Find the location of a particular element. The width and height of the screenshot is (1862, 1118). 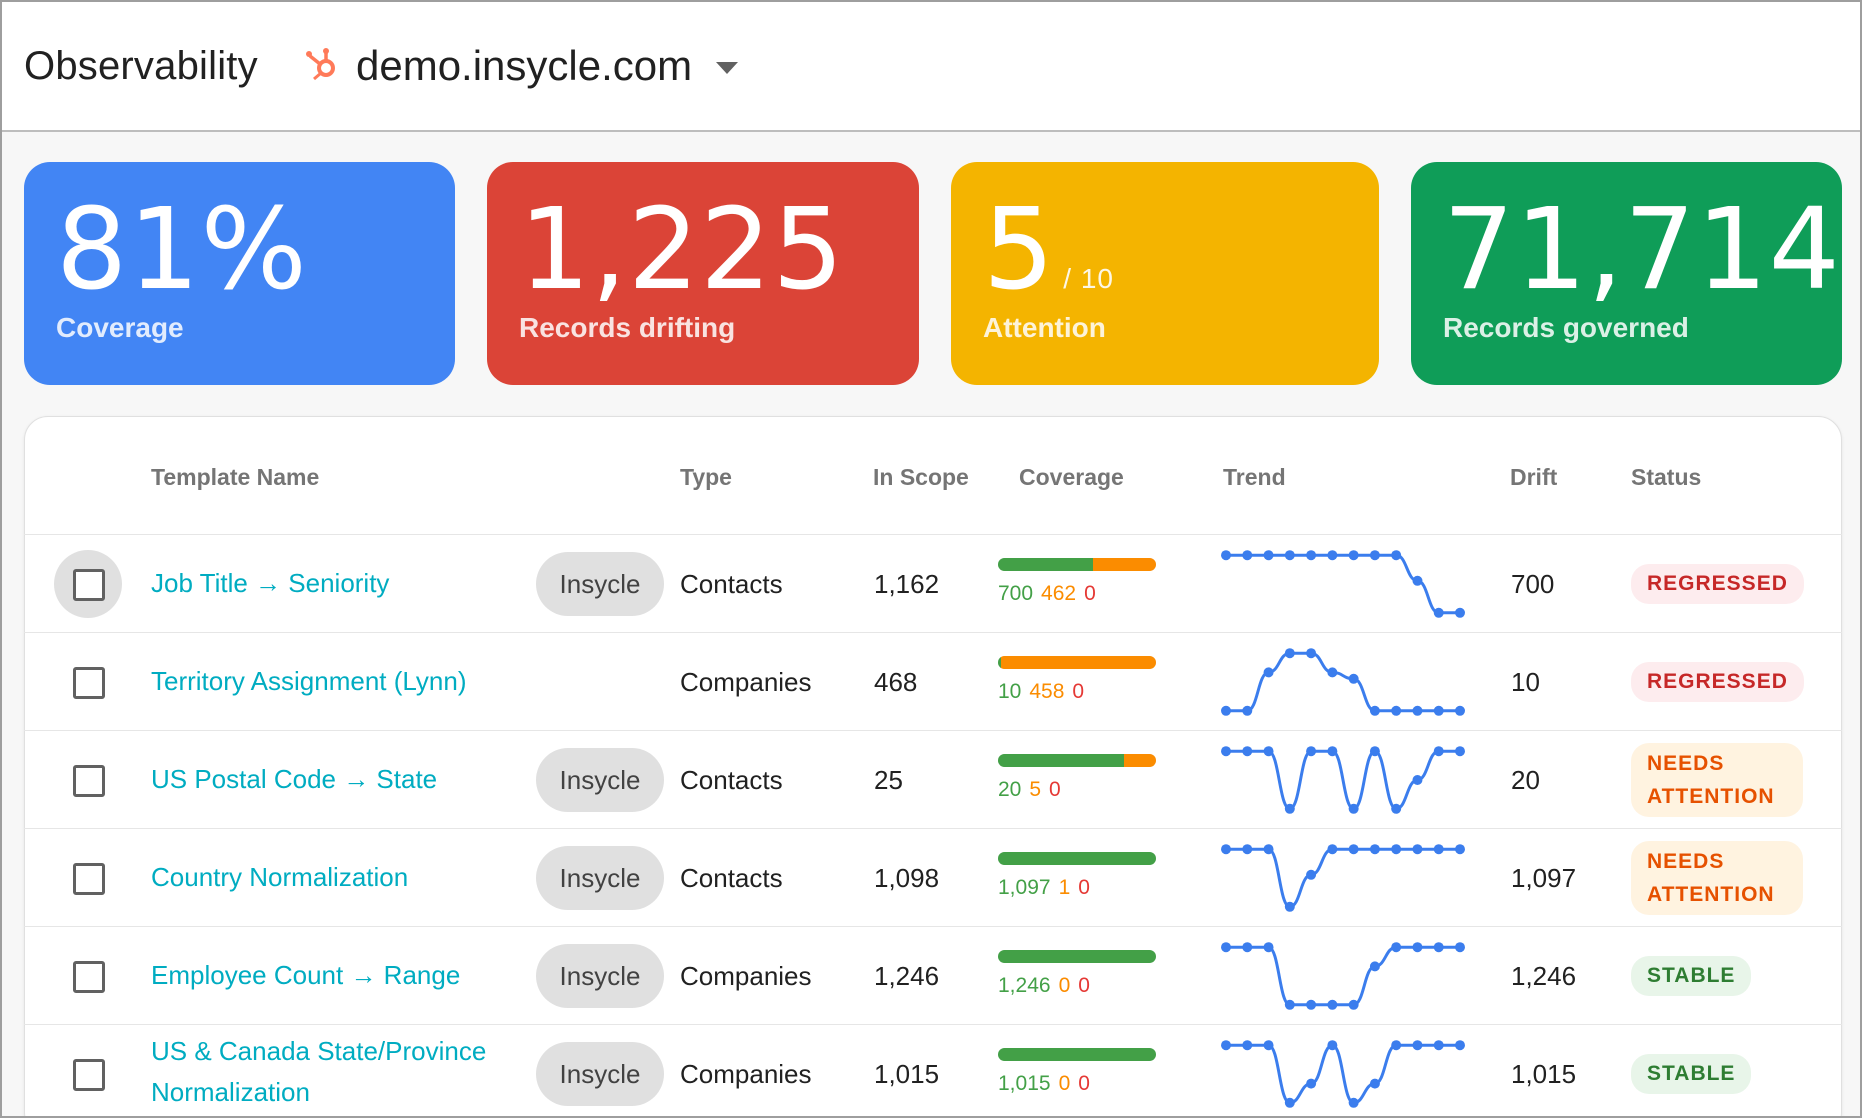

column-header-status: Status is located at coordinates (1666, 477).